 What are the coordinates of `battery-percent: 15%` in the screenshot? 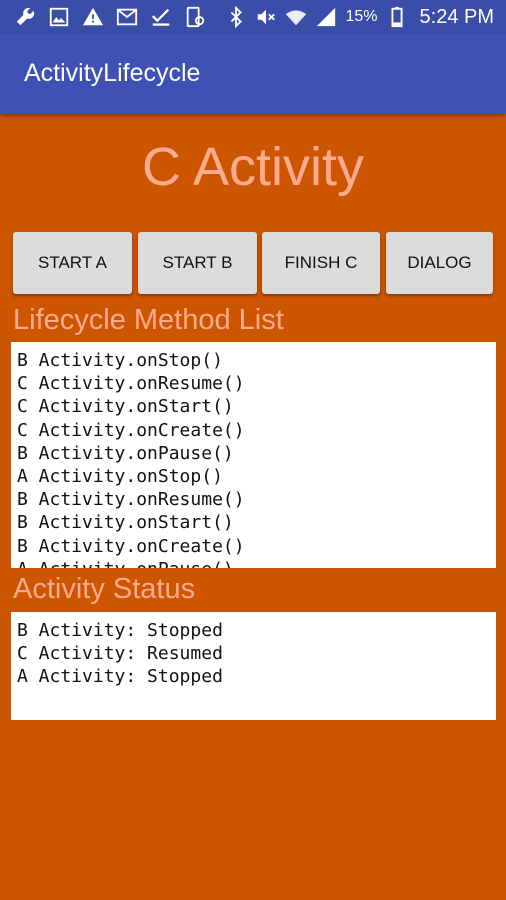 It's located at (361, 16).